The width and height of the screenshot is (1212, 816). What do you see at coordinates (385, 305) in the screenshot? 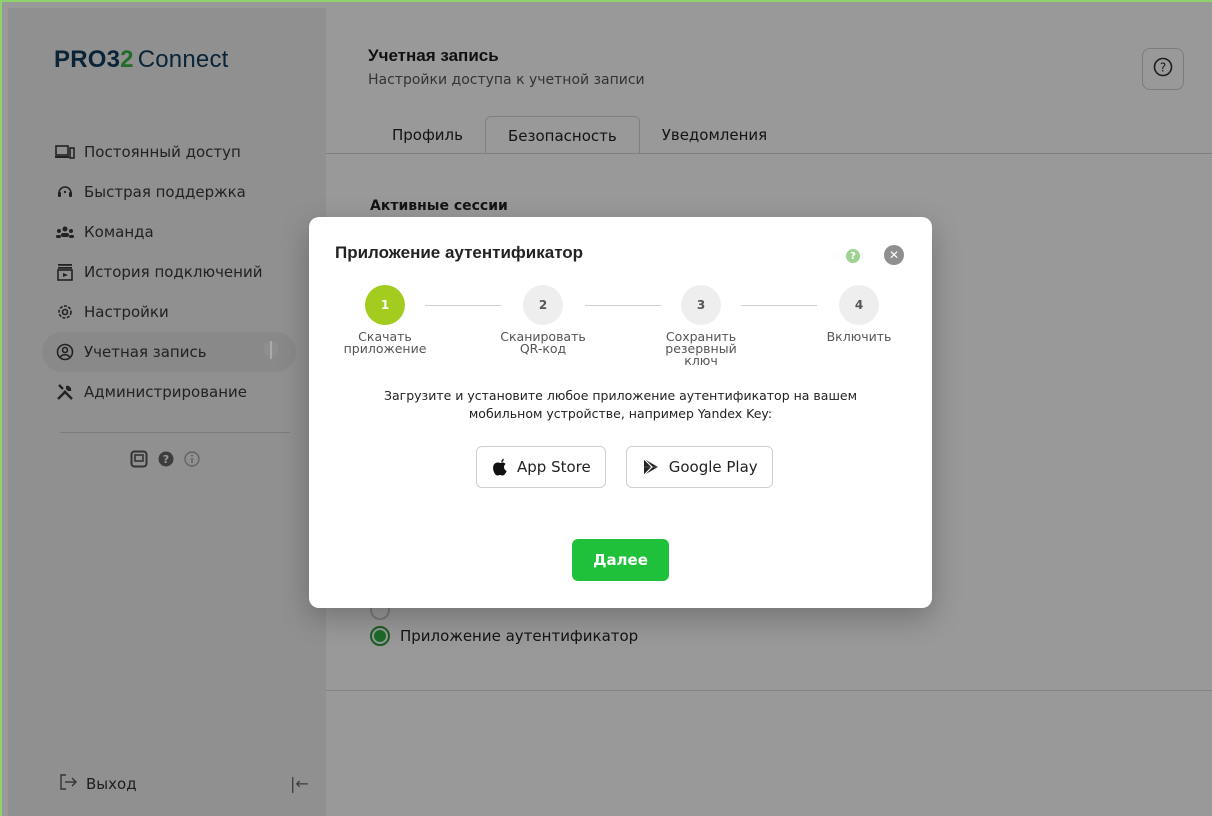
I see `step-number: 1` at bounding box center [385, 305].